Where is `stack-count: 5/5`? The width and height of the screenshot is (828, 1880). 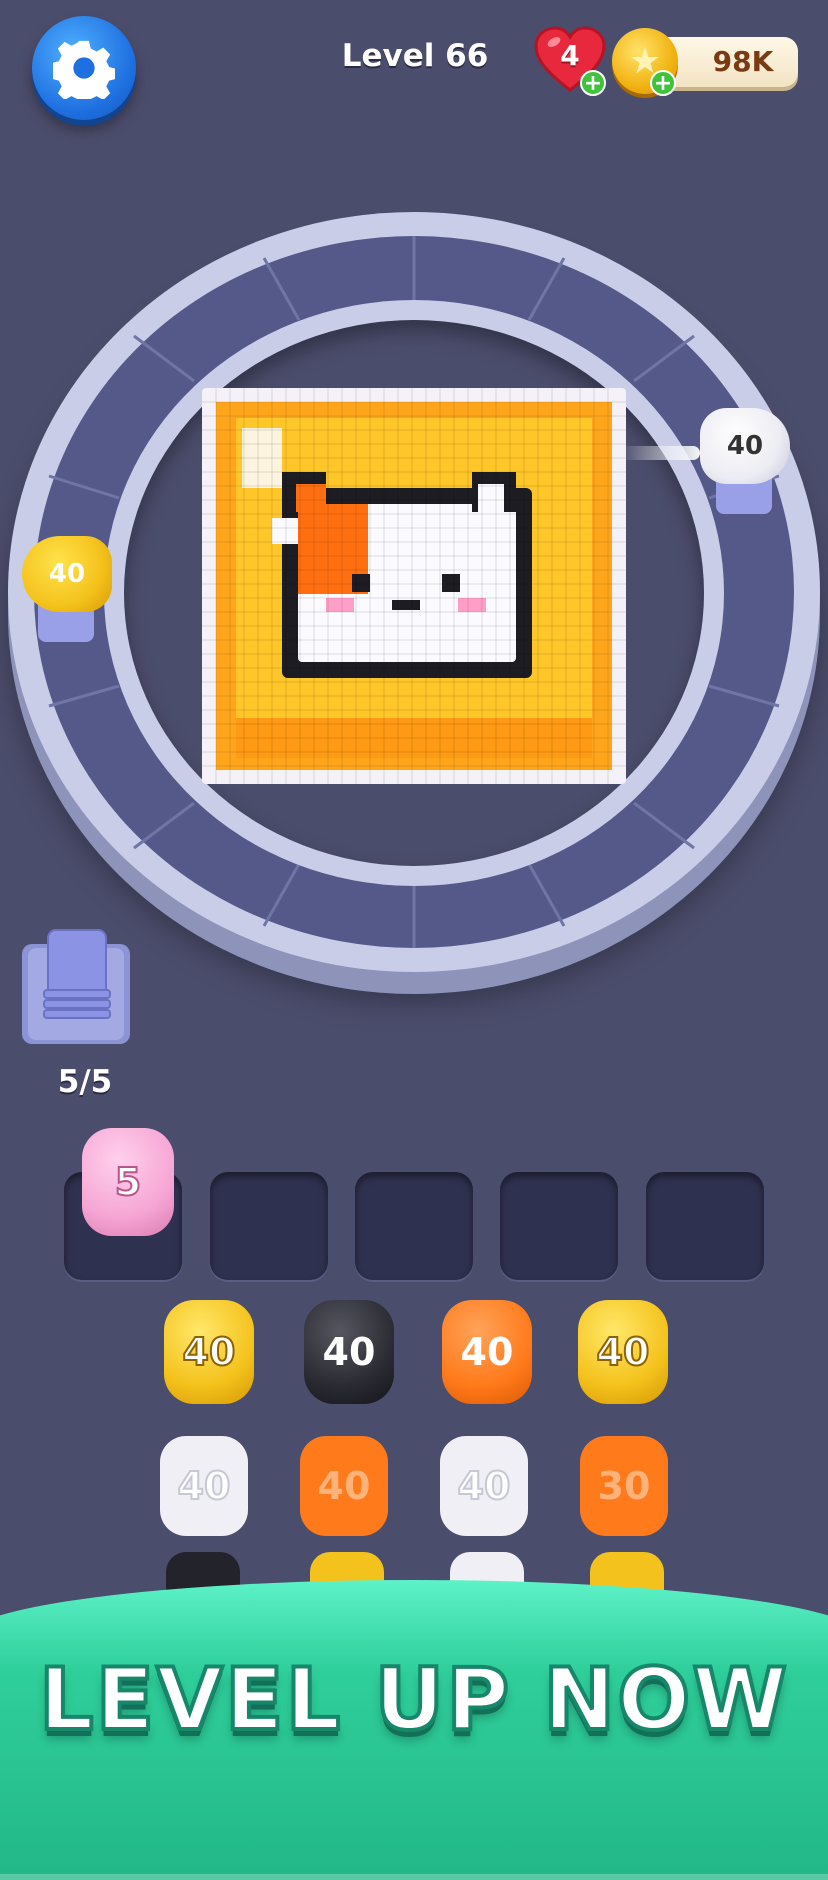 stack-count: 5/5 is located at coordinates (85, 1082).